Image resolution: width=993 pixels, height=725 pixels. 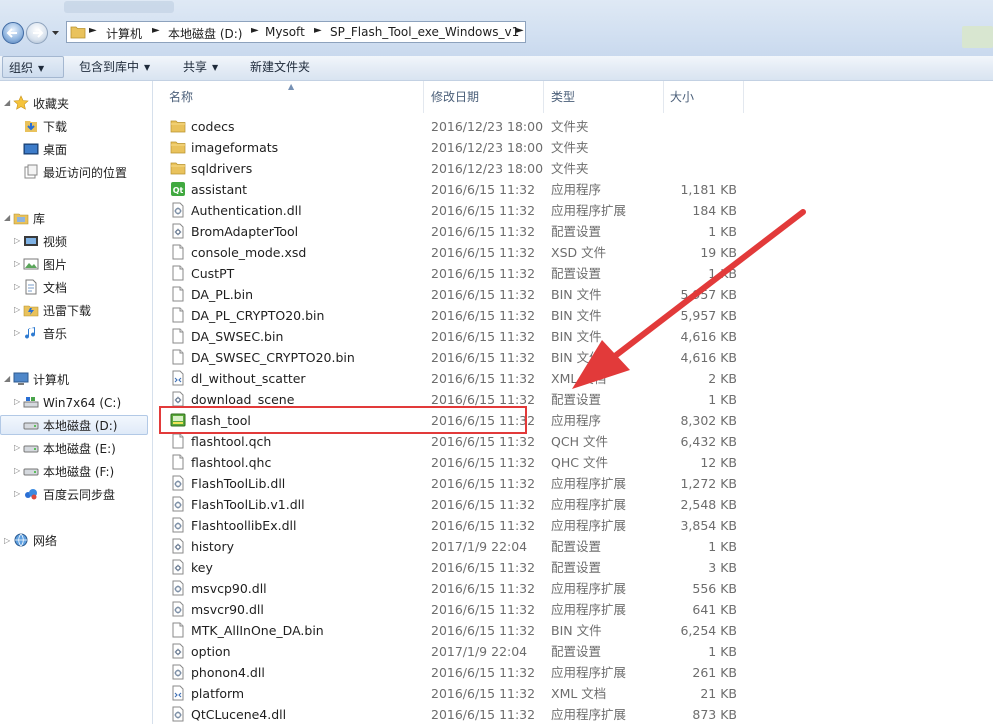 What do you see at coordinates (573, 672) in the screenshot?
I see `file-row: phonon4.dll 2016/6/15 11:32 应用程序扩展 261 KB` at bounding box center [573, 672].